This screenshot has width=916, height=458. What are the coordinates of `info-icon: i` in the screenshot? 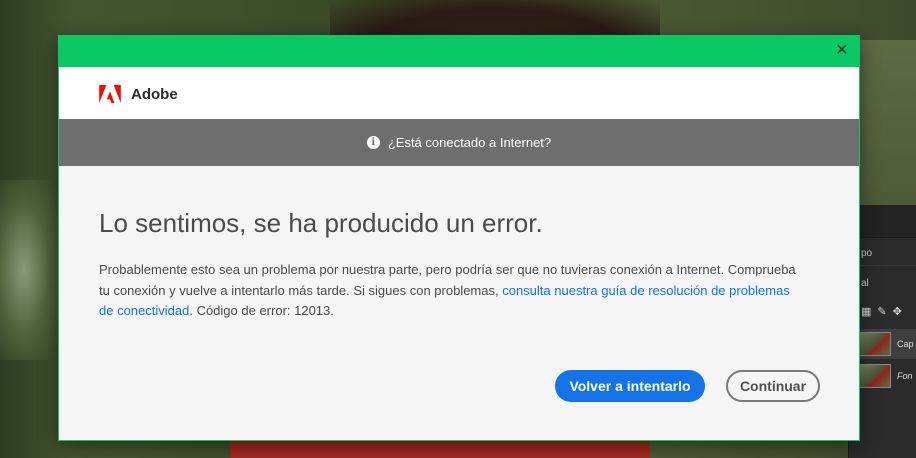 It's located at (373, 142).